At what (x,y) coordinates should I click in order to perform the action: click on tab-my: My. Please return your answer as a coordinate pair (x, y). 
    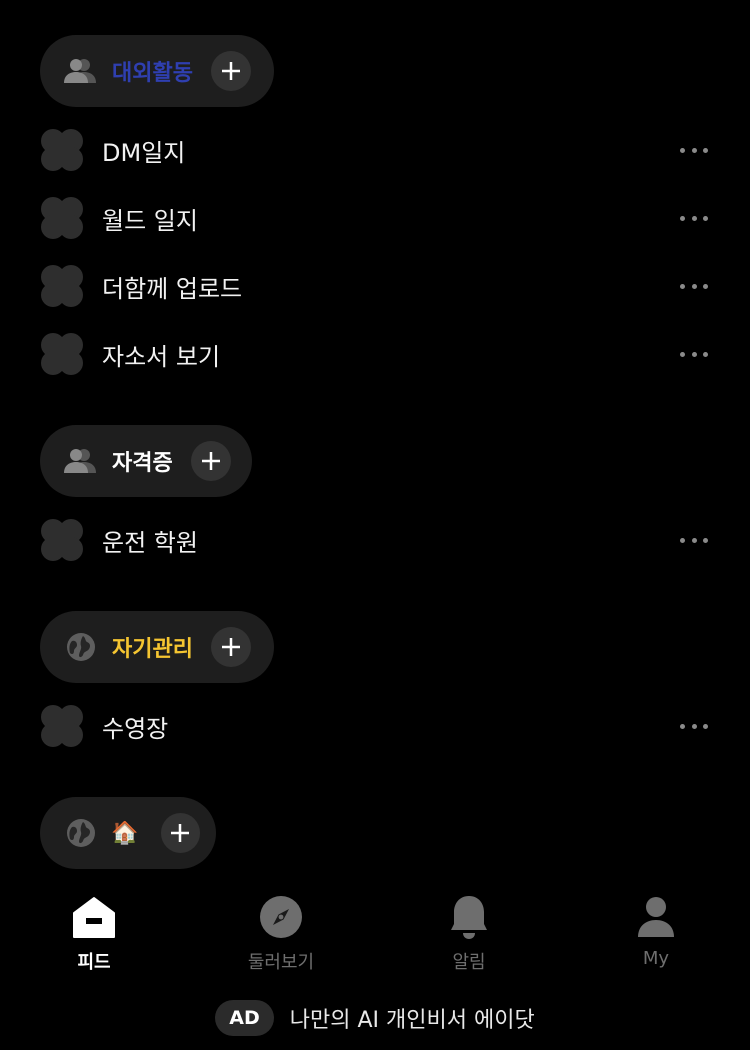
    Looking at the image, I should click on (656, 939).